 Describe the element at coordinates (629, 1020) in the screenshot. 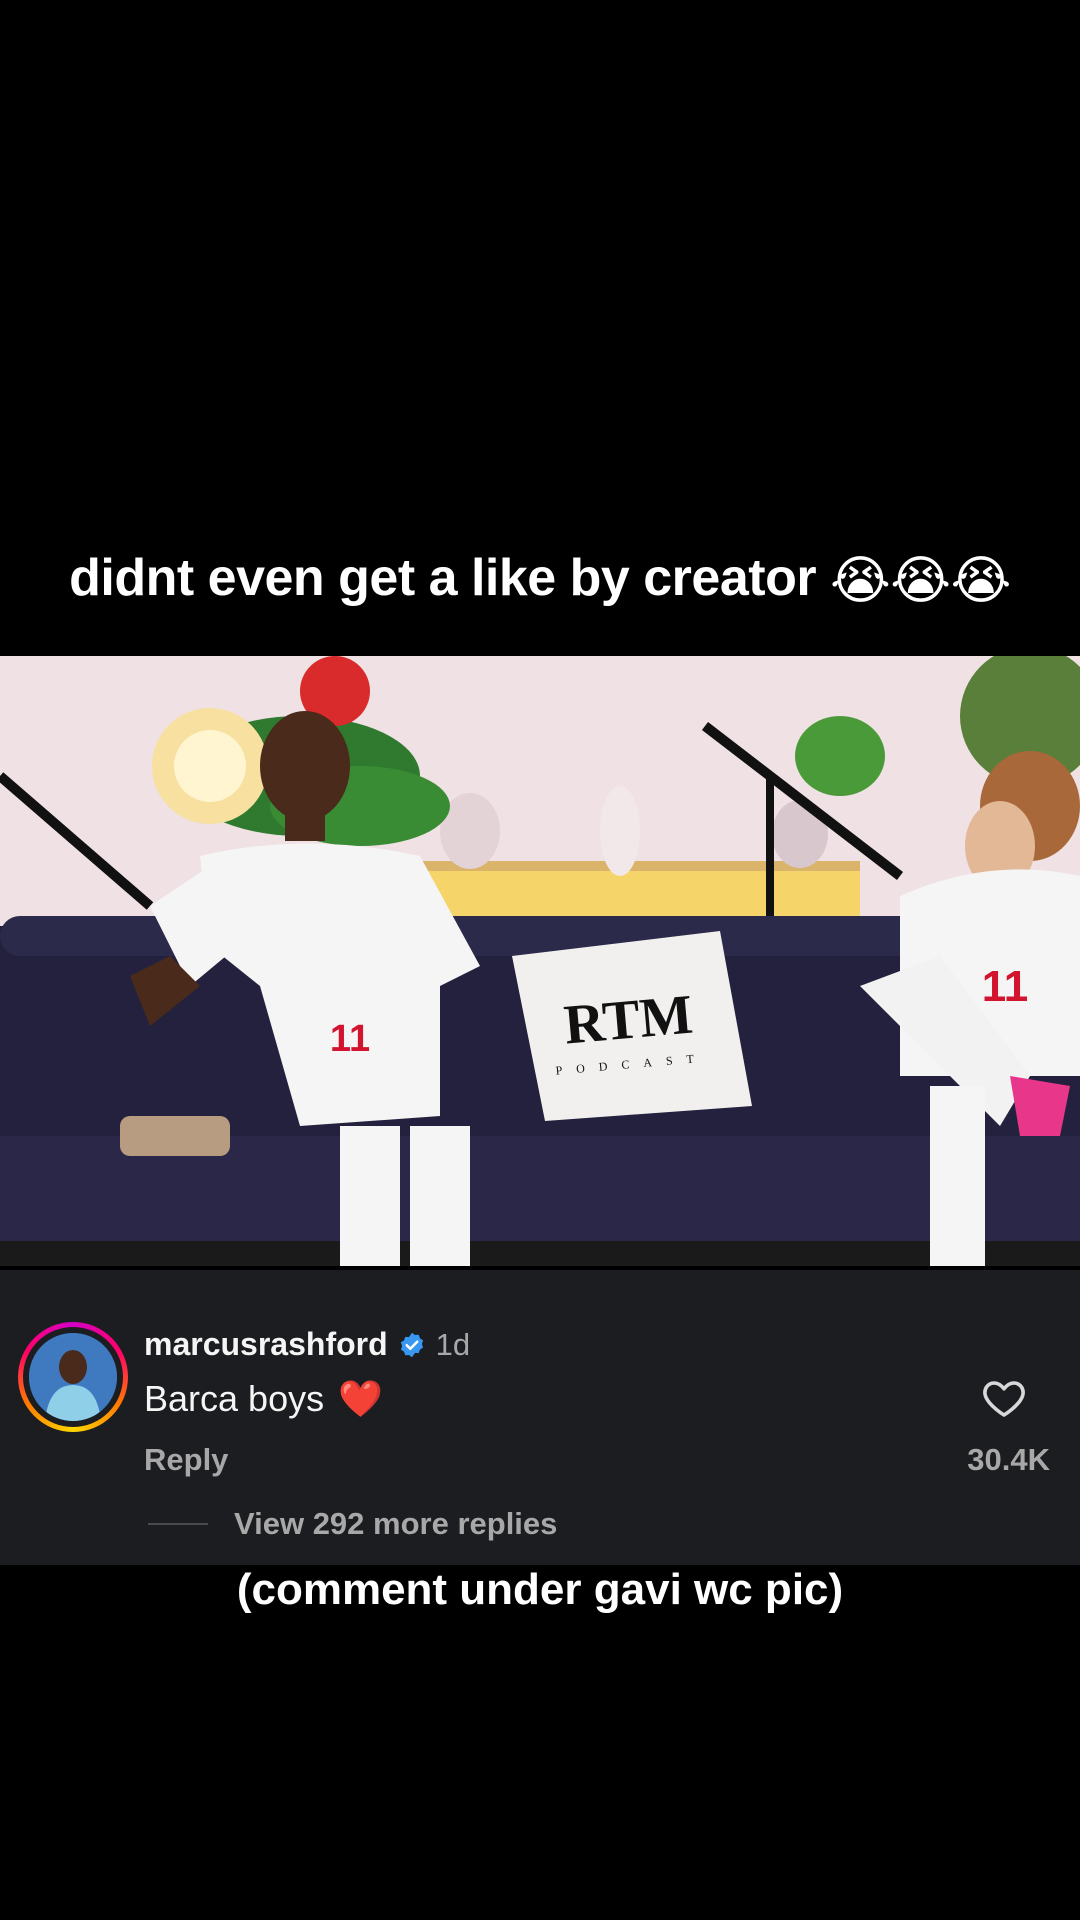

I see `pillow-text: RTM` at that location.